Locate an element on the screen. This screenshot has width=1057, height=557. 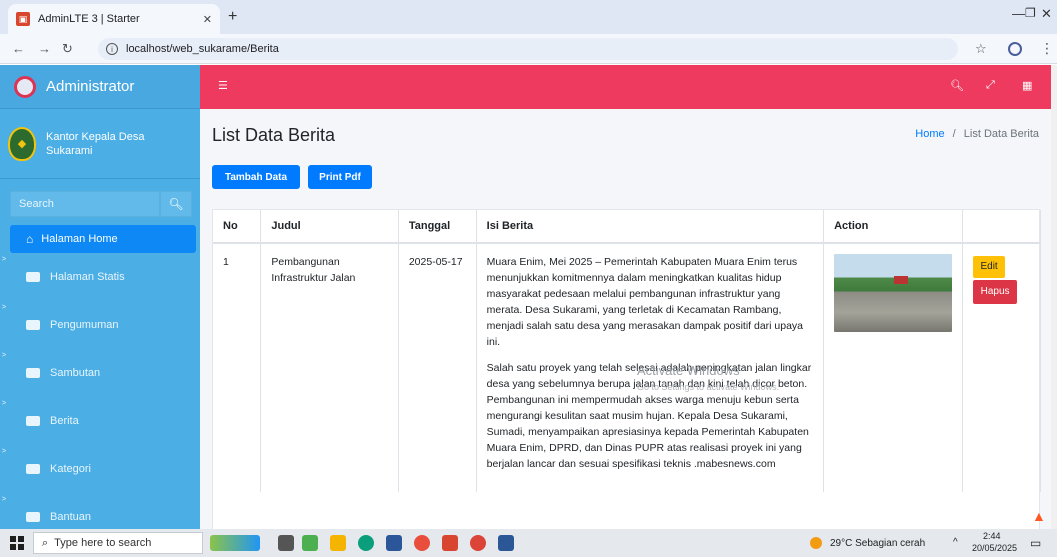
sidebar-item-kategori: > Kategori is located at coordinates (100, 469).